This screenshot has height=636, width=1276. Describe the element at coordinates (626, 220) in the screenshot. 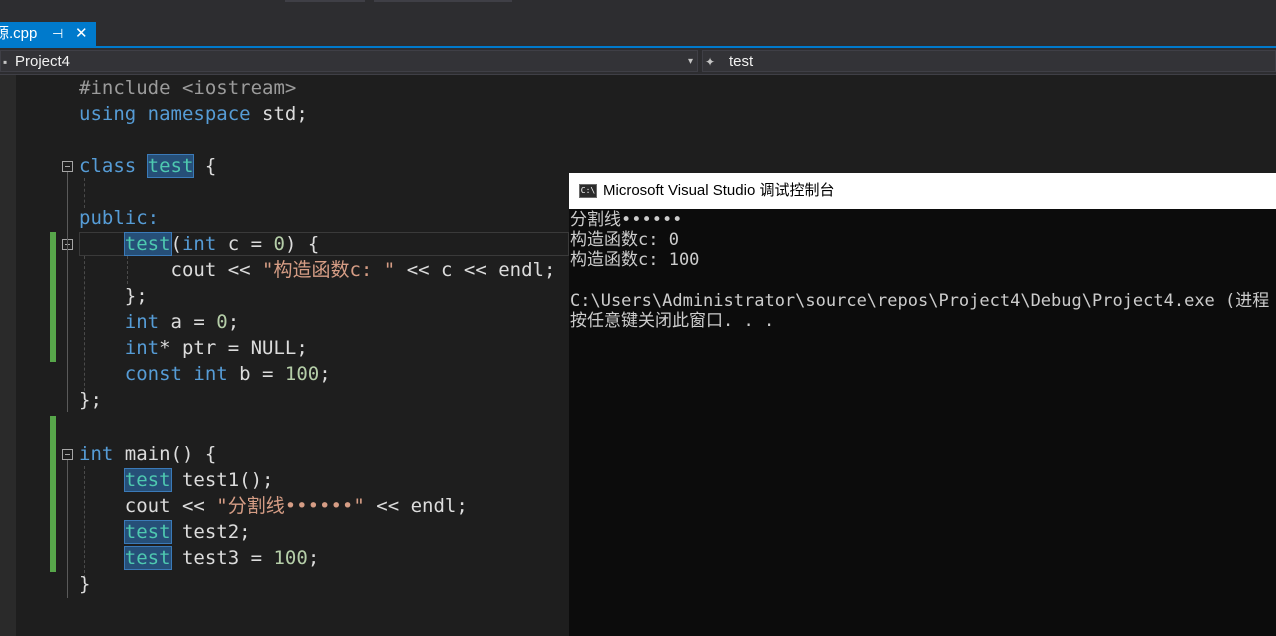

I see `console-output-line: 分割线••••••` at that location.